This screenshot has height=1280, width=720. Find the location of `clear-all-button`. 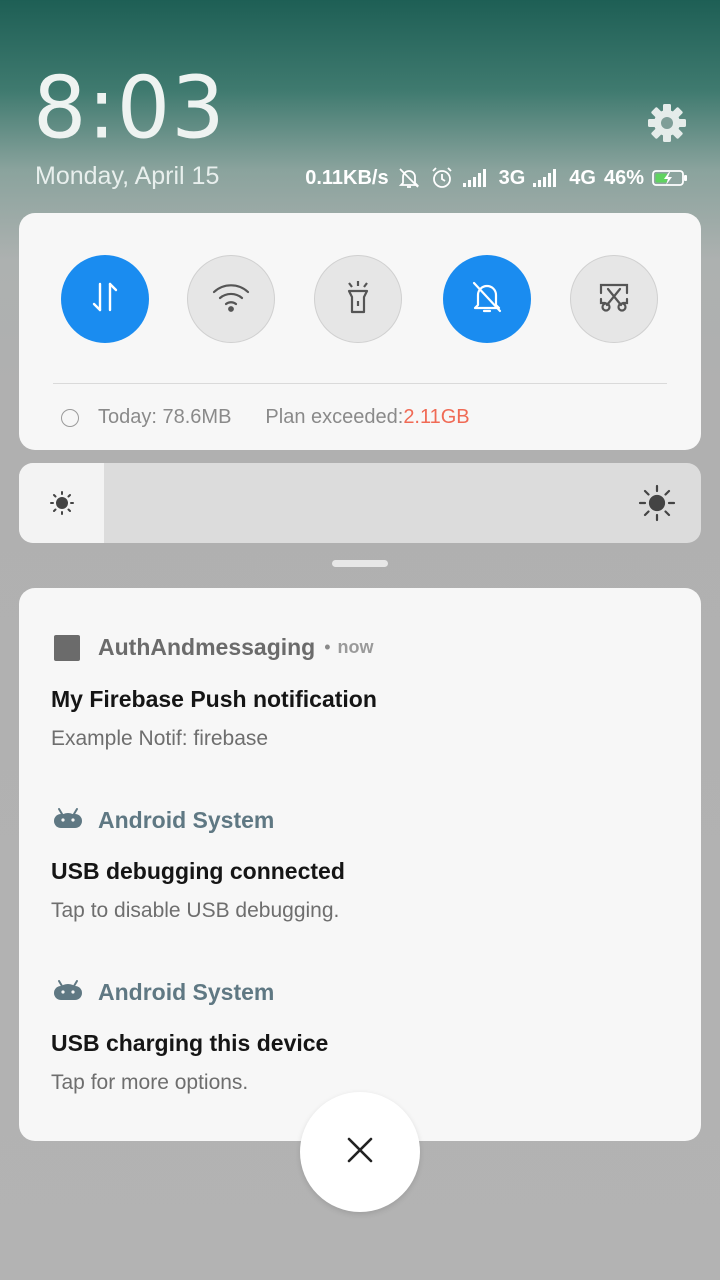

clear-all-button is located at coordinates (360, 1152).